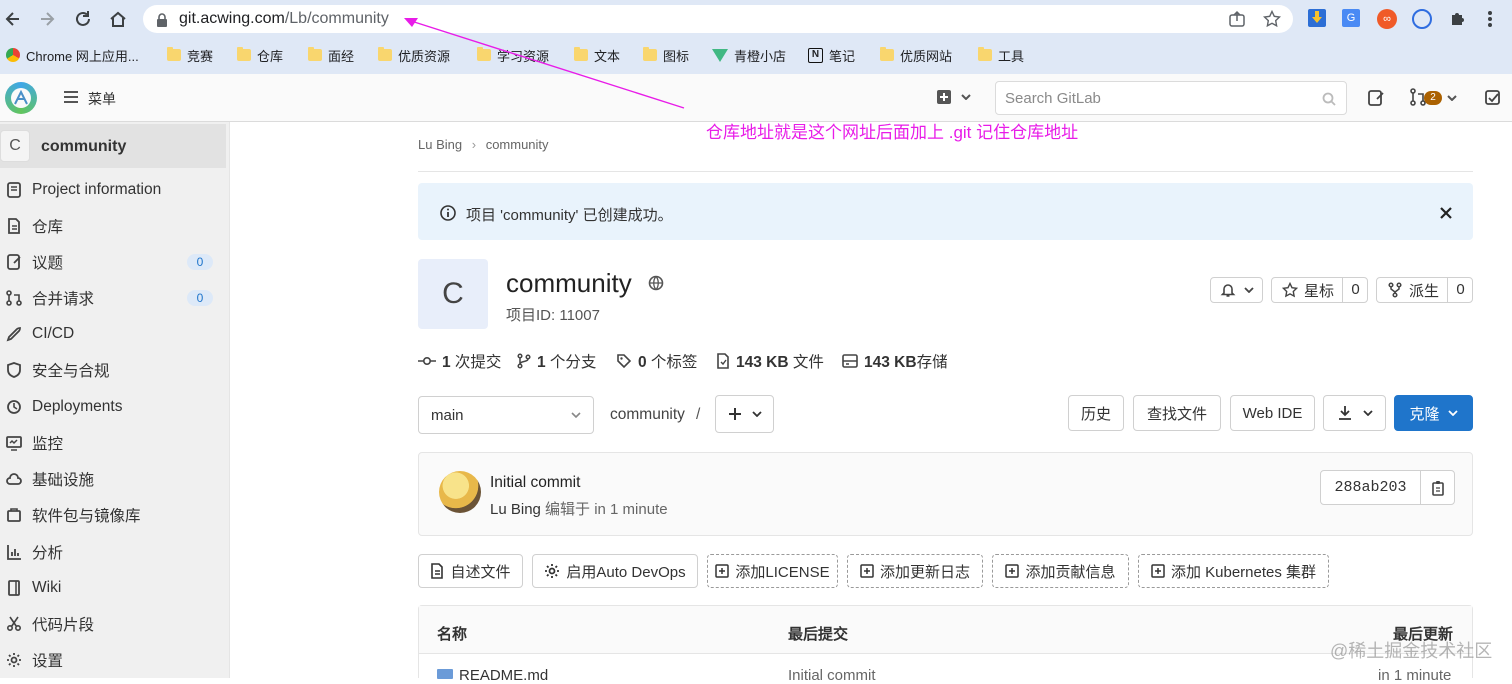 The width and height of the screenshot is (1512, 684). Describe the element at coordinates (114, 624) in the screenshot. I see `sidebar-item-snippets: 代码片段` at that location.